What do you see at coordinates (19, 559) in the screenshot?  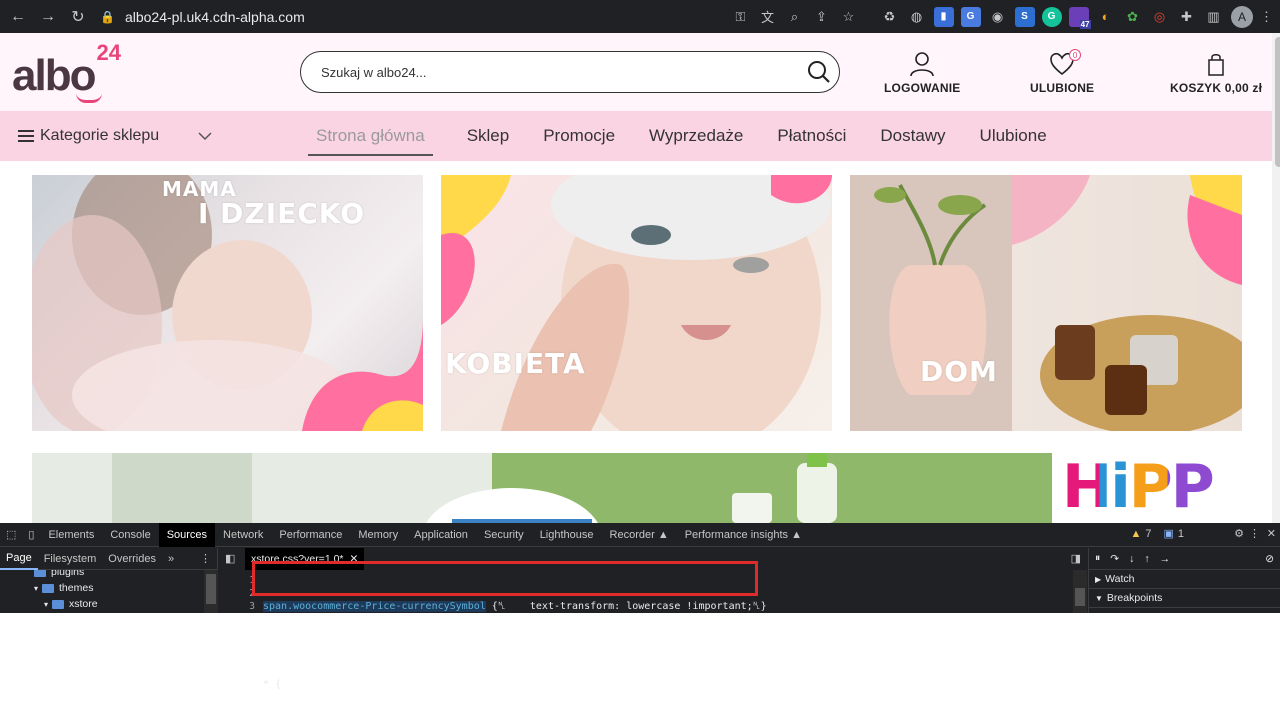 I see `subtab-page: Page` at bounding box center [19, 559].